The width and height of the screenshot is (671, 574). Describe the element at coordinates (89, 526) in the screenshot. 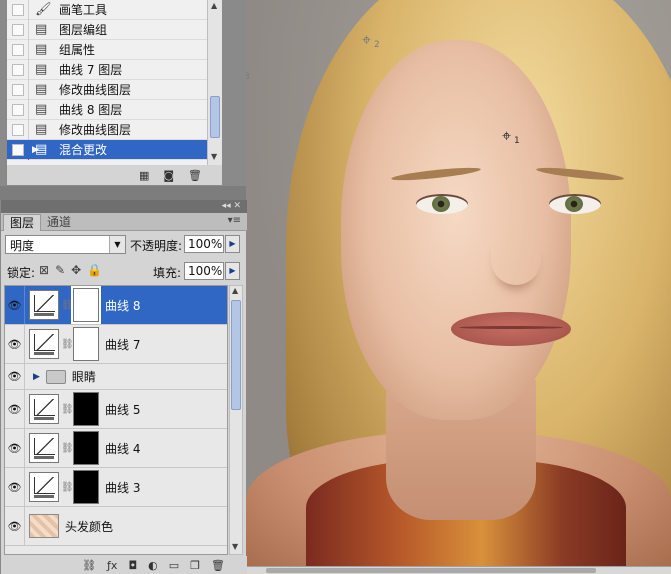

I see `layer-name: 头发颜色` at that location.